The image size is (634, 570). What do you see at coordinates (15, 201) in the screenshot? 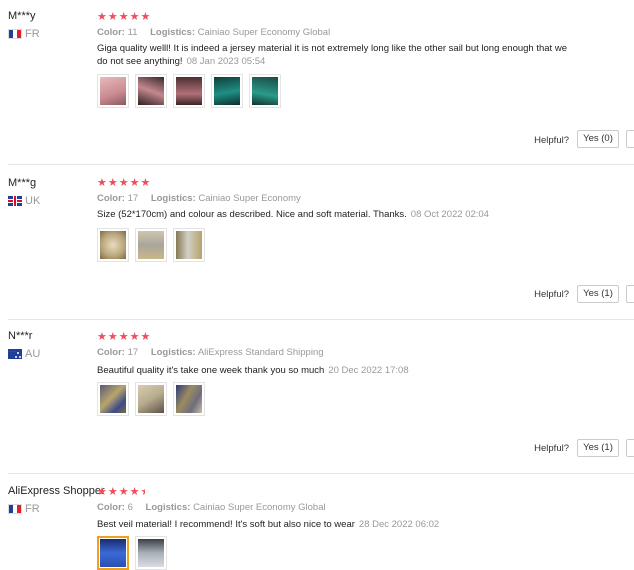
I see `uk-flag-icon` at bounding box center [15, 201].